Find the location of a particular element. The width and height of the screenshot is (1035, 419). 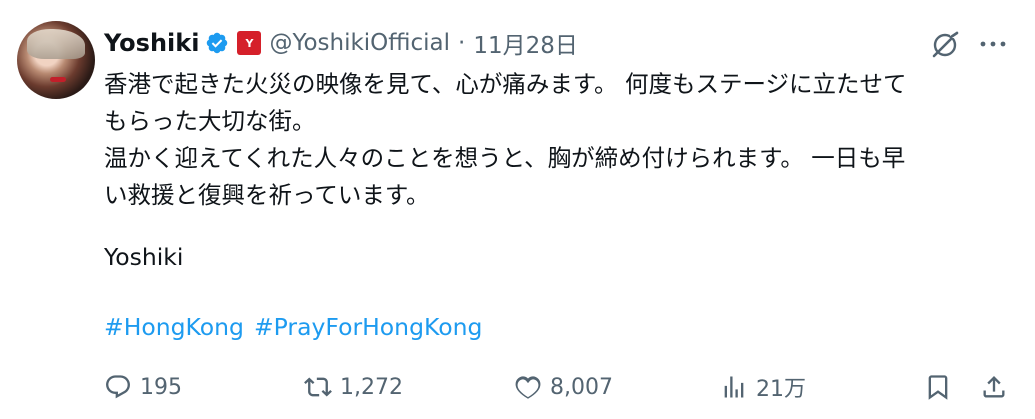

avatar is located at coordinates (56, 60).